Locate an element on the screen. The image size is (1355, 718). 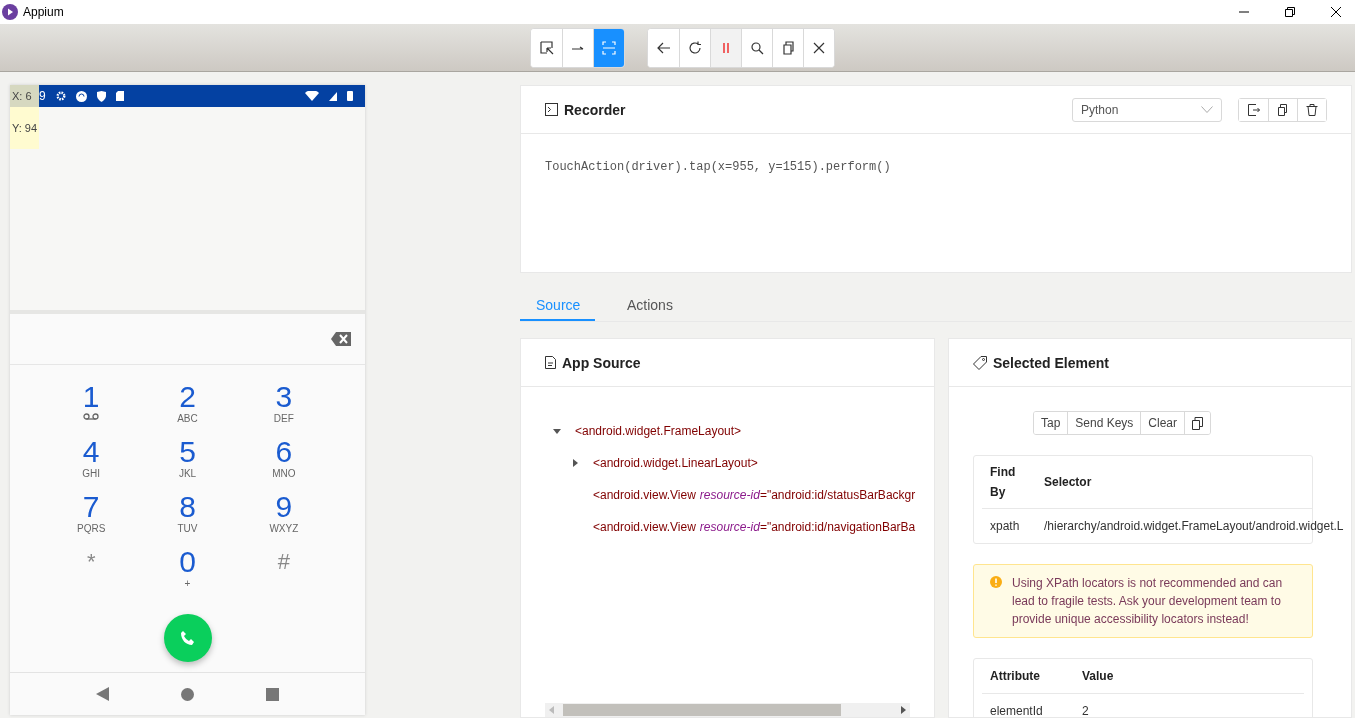
dial-key: 7 PQRS is located at coordinates (91, 518).